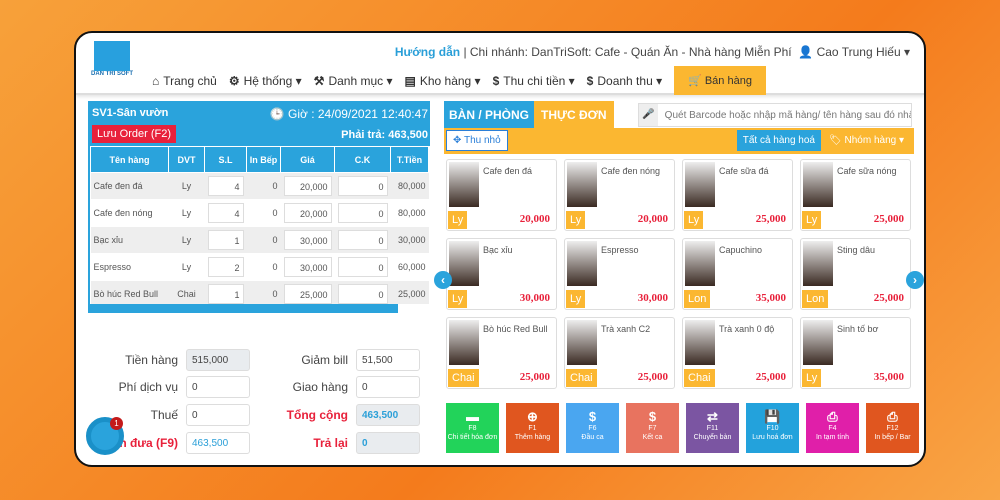  What do you see at coordinates (134, 134) in the screenshot?
I see `save-order-button: Lưu Order (F2)` at bounding box center [134, 134].